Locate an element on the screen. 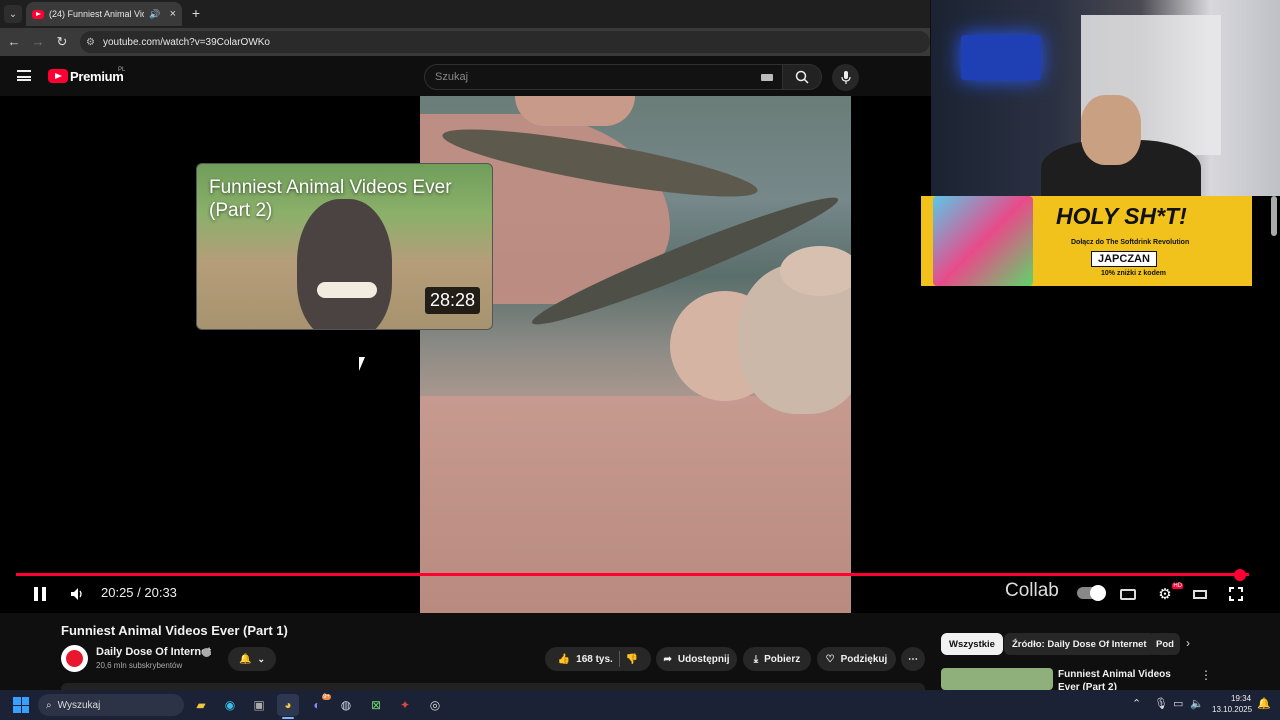 Image resolution: width=1280 pixels, height=720 pixels. chip-source: Źródło: Daily Dose Of Internet is located at coordinates (1079, 644).